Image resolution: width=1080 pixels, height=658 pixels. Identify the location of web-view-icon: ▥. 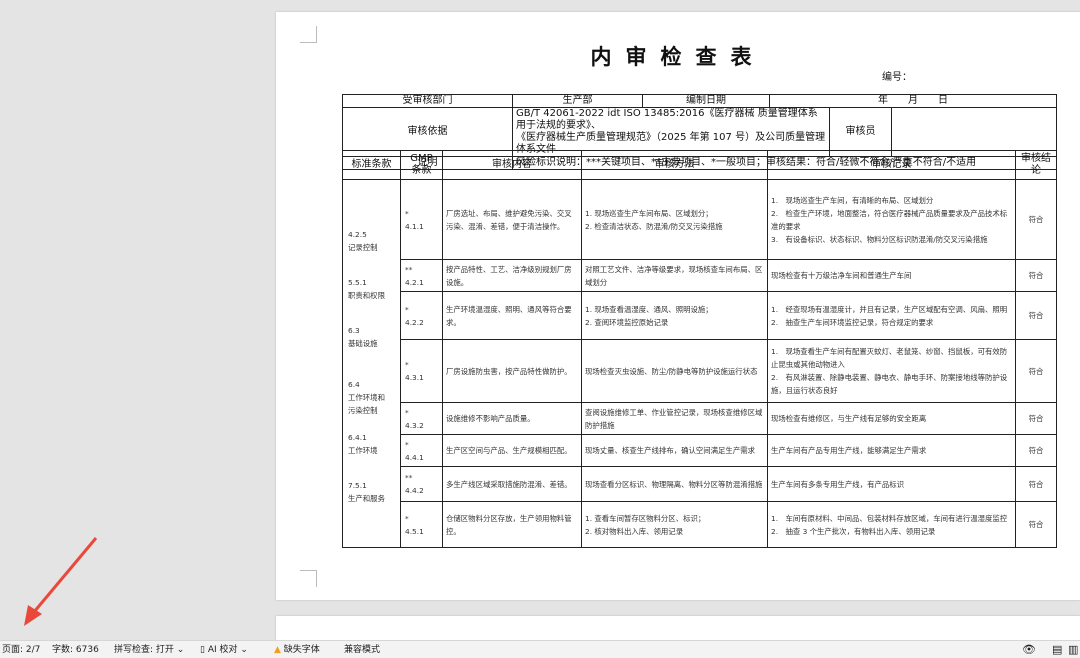
(1073, 650).